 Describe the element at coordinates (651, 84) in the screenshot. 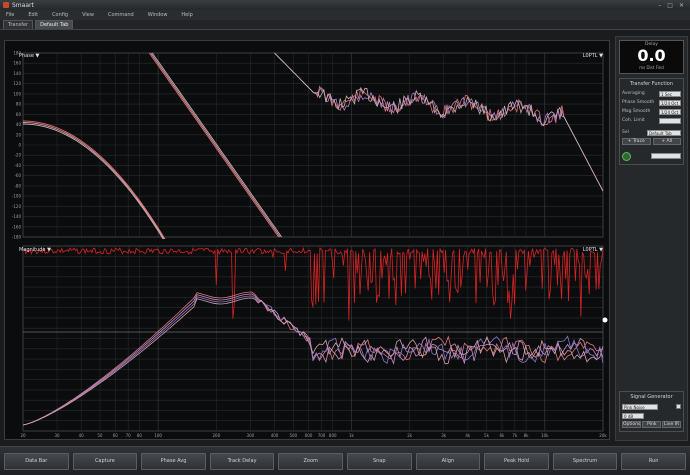

I see `transfer-function-title: Transfer Function` at that location.